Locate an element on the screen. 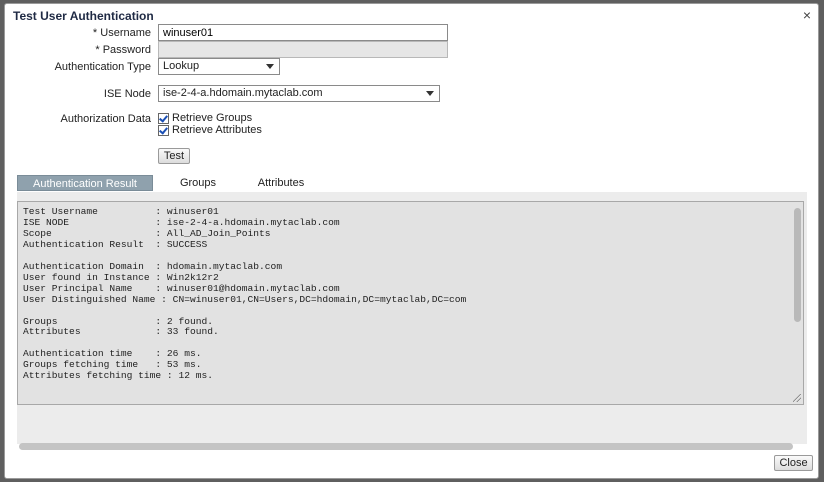 The width and height of the screenshot is (824, 482). auth-type-select: Lookup is located at coordinates (219, 66).